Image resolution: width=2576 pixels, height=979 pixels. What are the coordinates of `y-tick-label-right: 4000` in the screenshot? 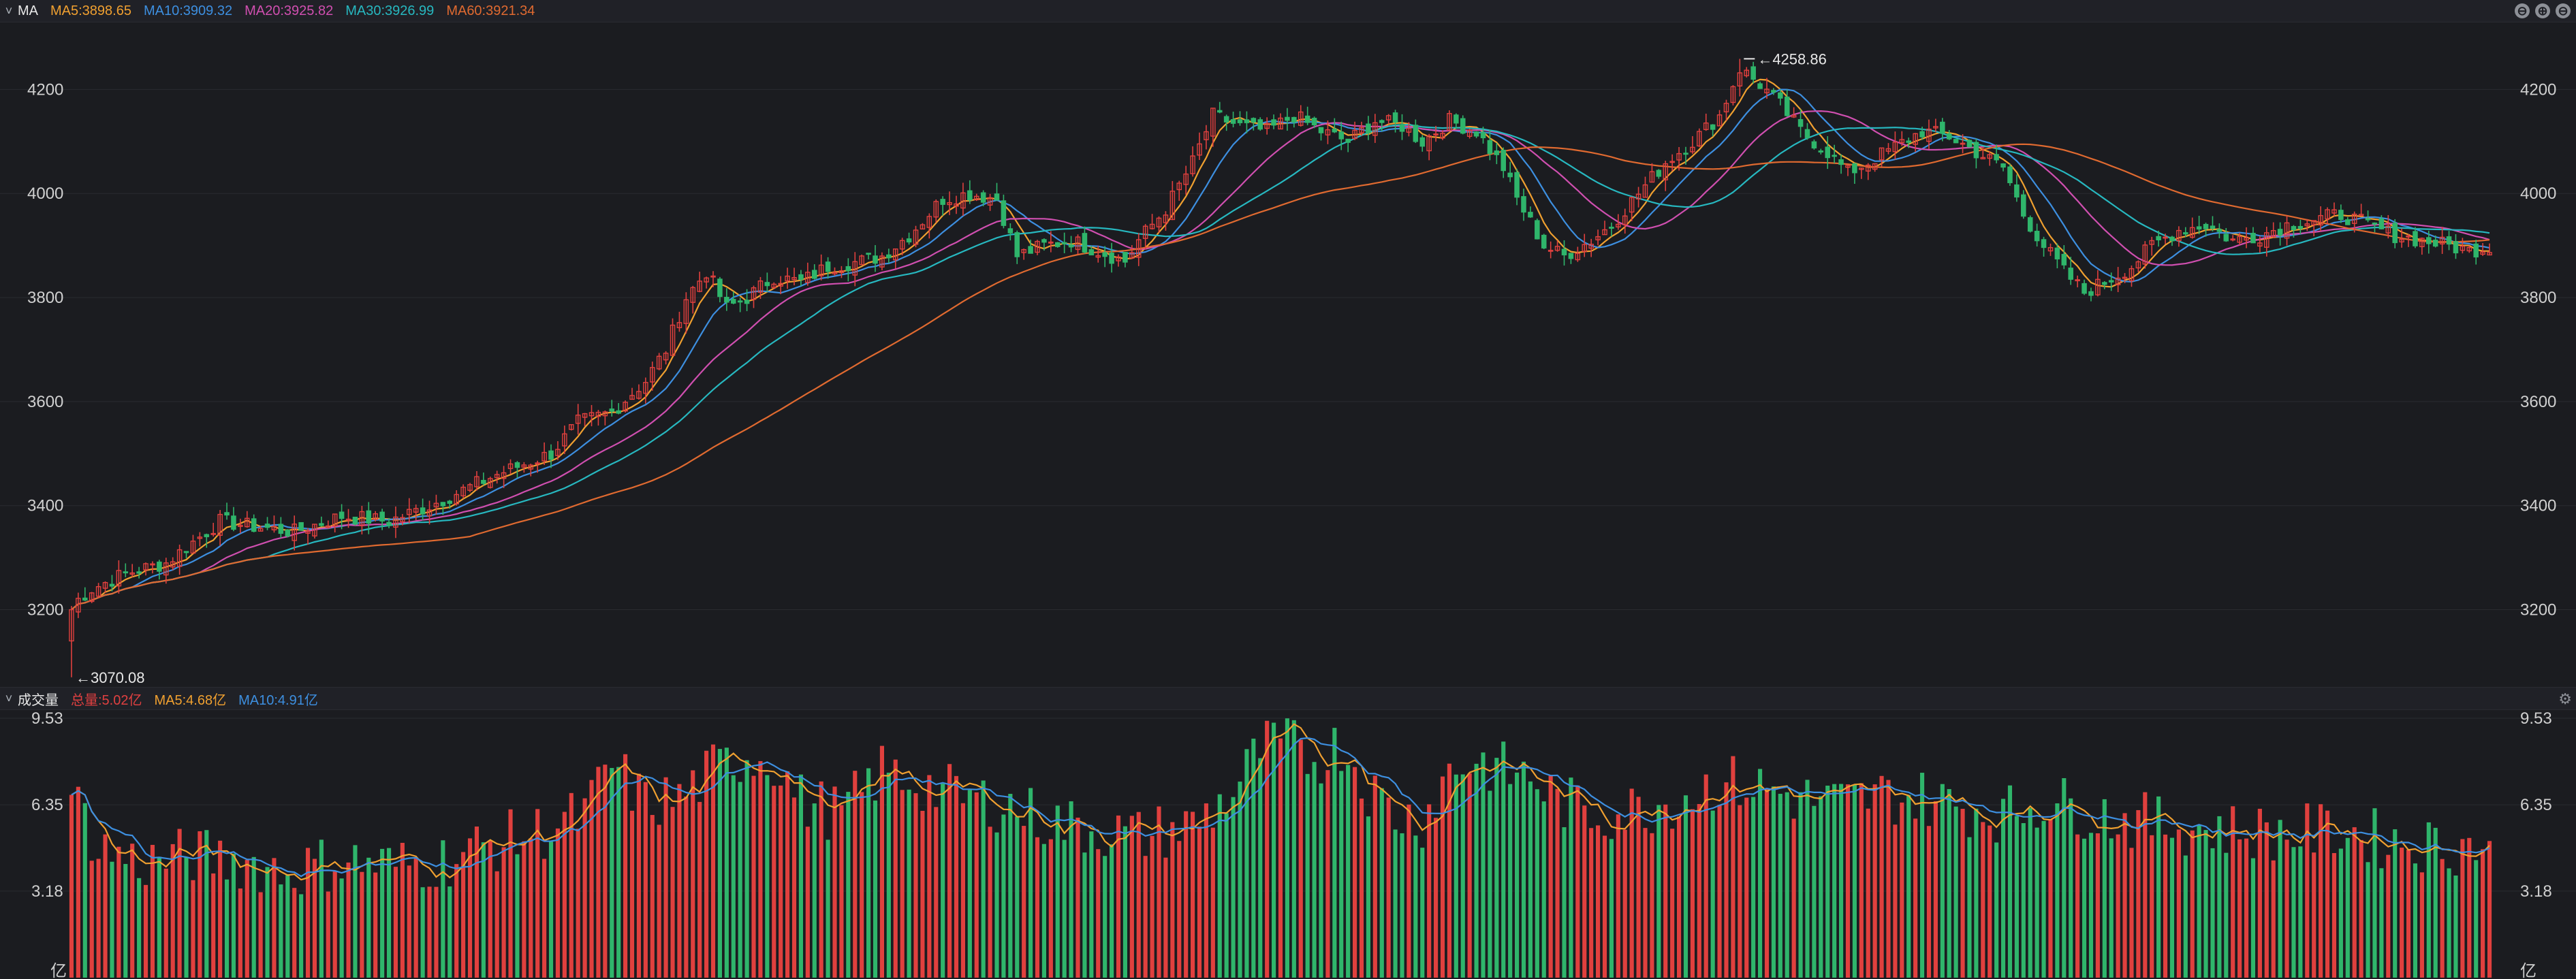 It's located at (2538, 193).